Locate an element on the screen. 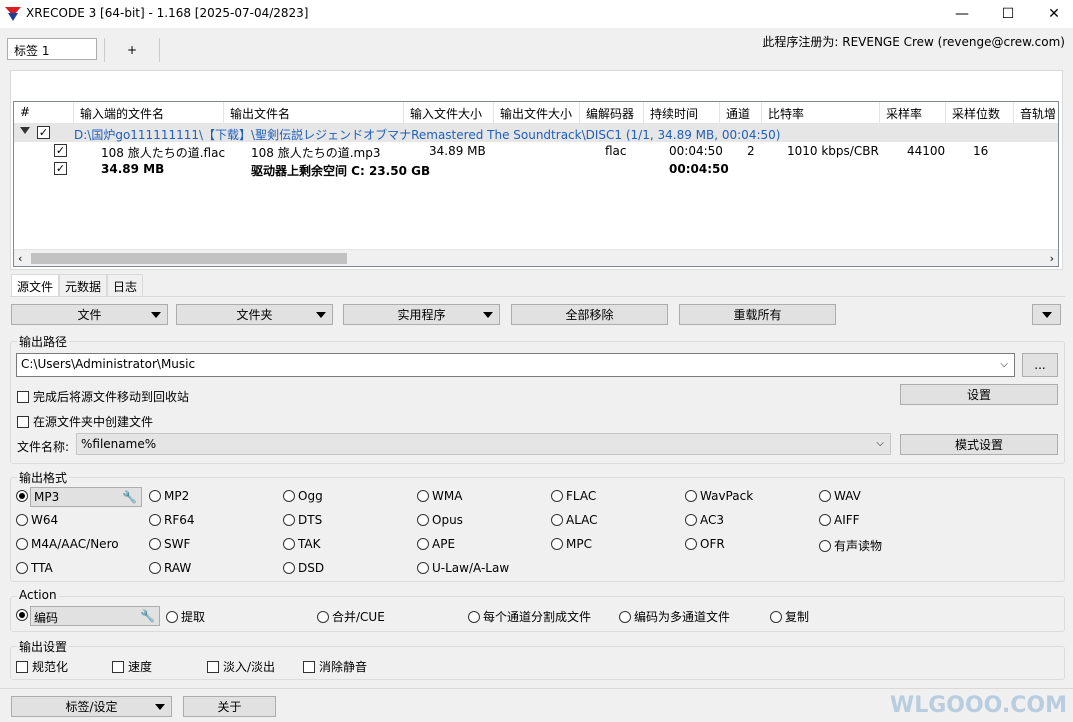  tab-source-files: 源文件 is located at coordinates (35, 285).